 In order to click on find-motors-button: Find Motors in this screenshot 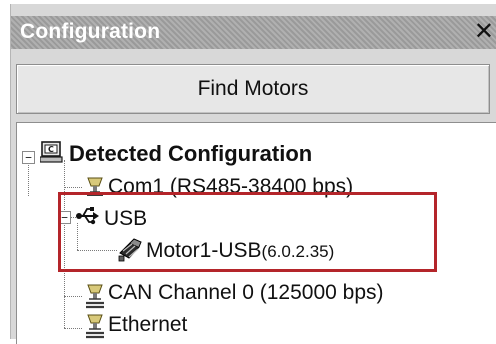, I will do `click(253, 89)`.